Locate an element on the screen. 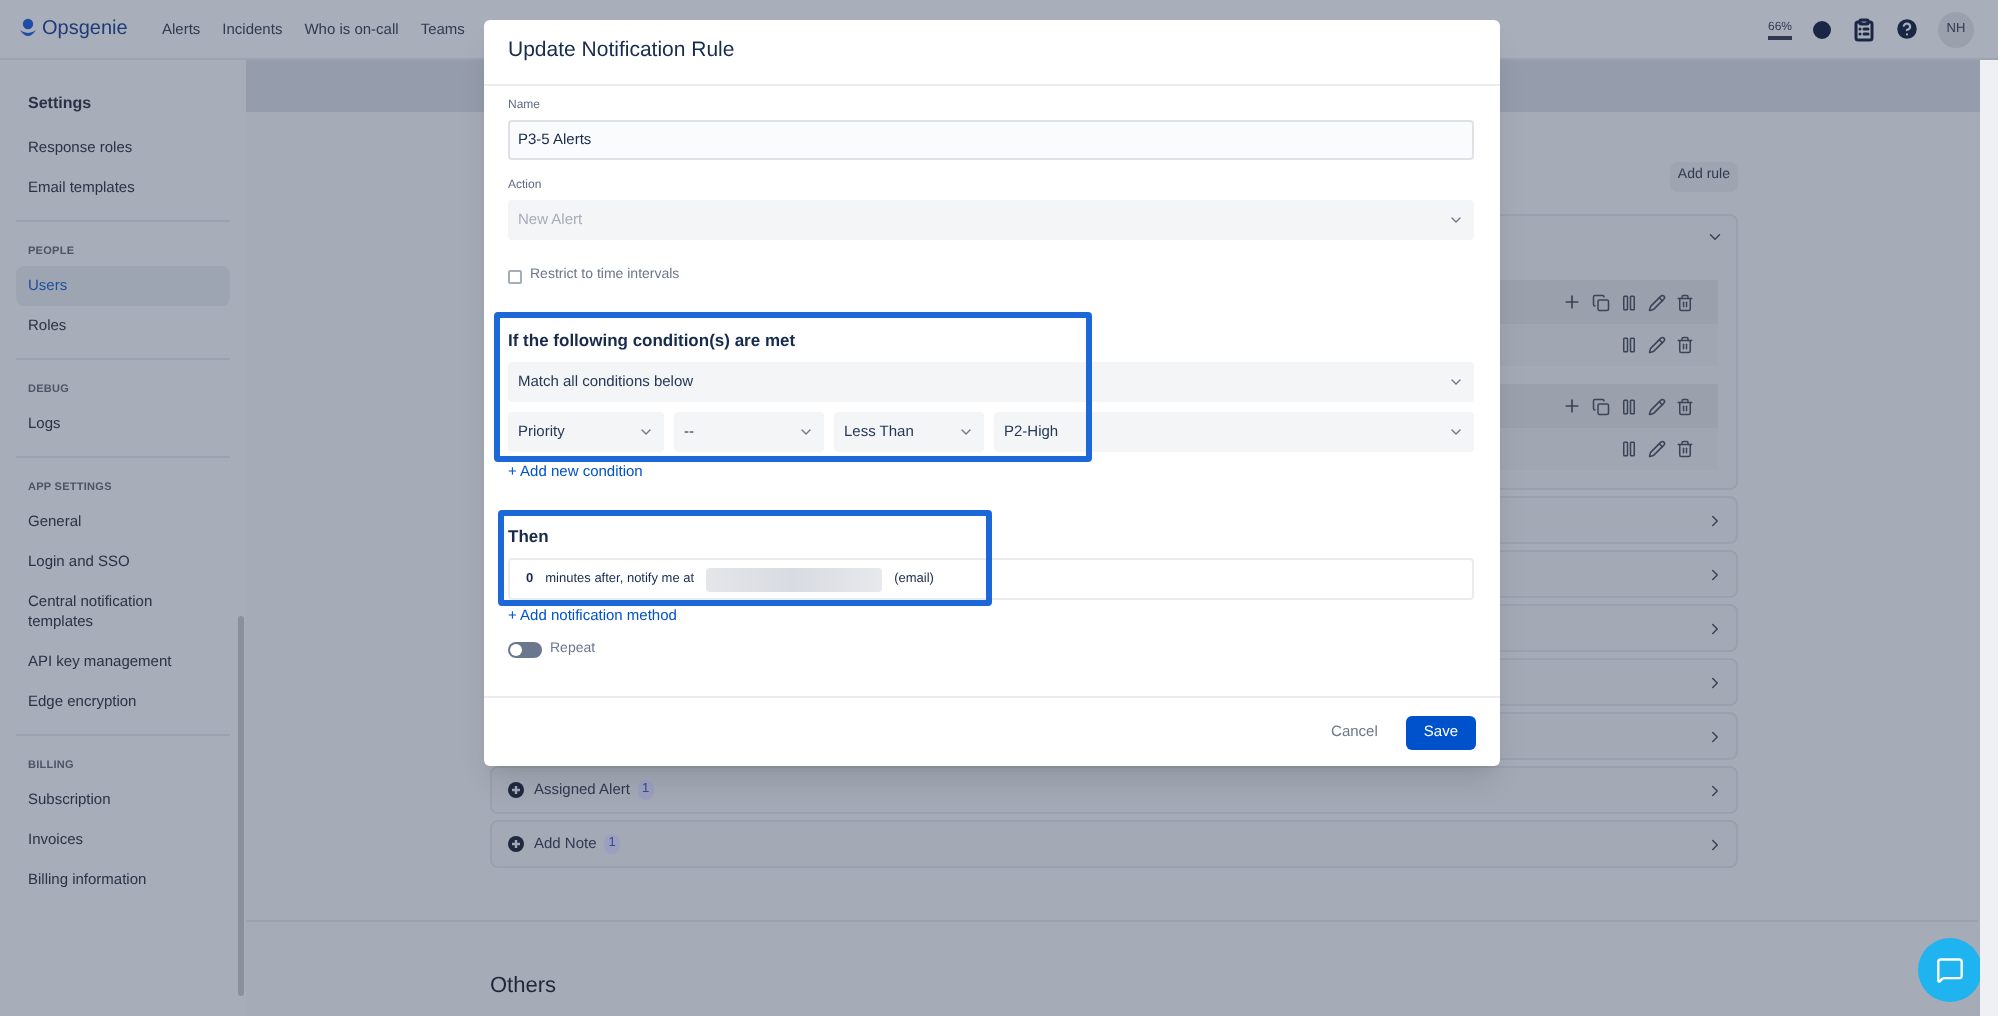  help-icon is located at coordinates (1907, 29).